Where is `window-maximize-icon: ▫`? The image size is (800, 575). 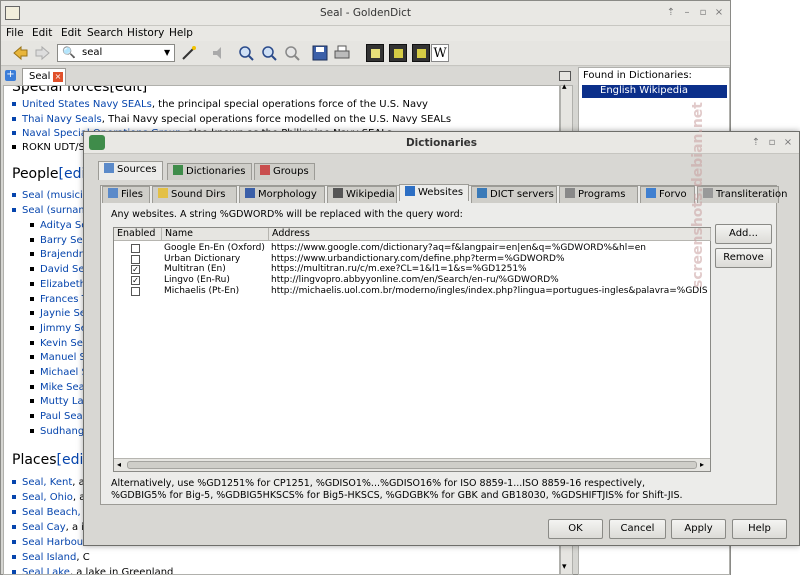 window-maximize-icon: ▫ is located at coordinates (703, 13).